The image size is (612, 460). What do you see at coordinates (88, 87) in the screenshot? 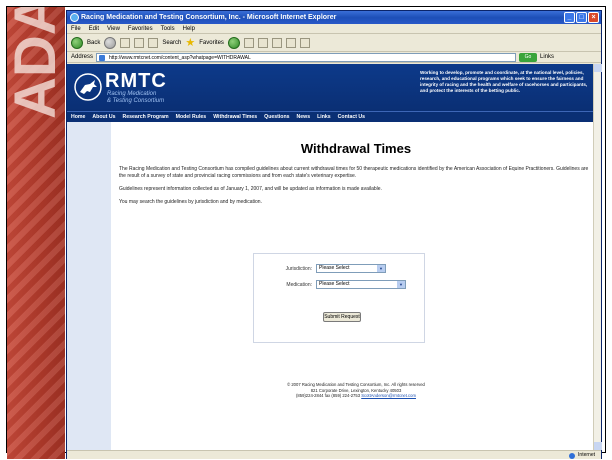
I see `horse-logo-icon` at bounding box center [88, 87].